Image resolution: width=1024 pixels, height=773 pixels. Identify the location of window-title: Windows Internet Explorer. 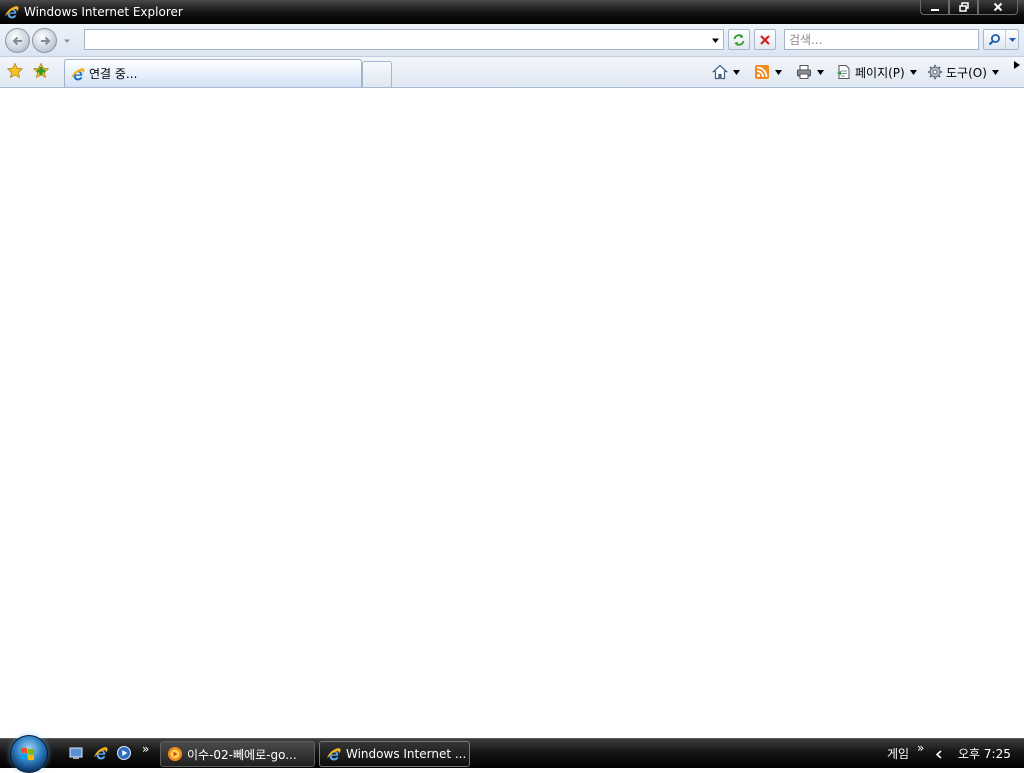
(103, 12).